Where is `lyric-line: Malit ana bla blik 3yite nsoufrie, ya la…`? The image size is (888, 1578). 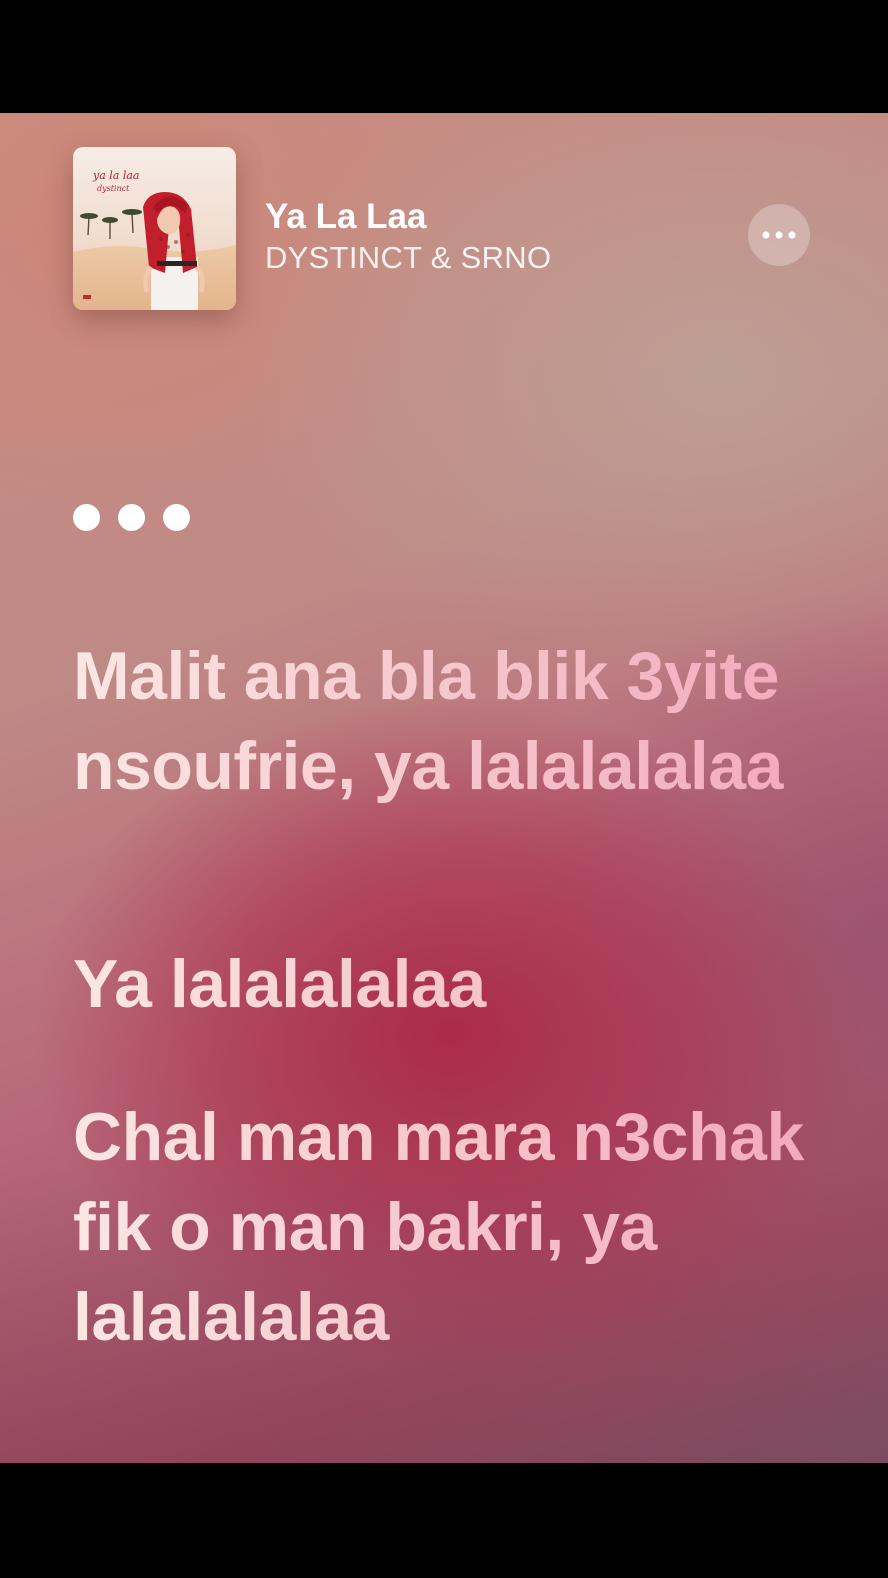
lyric-line: Malit ana bla blik 3yite nsoufrie, ya la… is located at coordinates (443, 766).